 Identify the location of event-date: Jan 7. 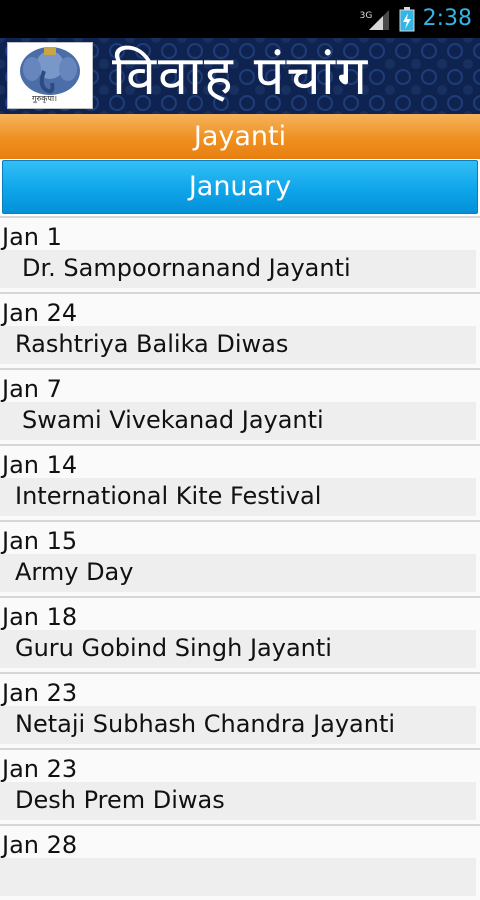
(32, 389).